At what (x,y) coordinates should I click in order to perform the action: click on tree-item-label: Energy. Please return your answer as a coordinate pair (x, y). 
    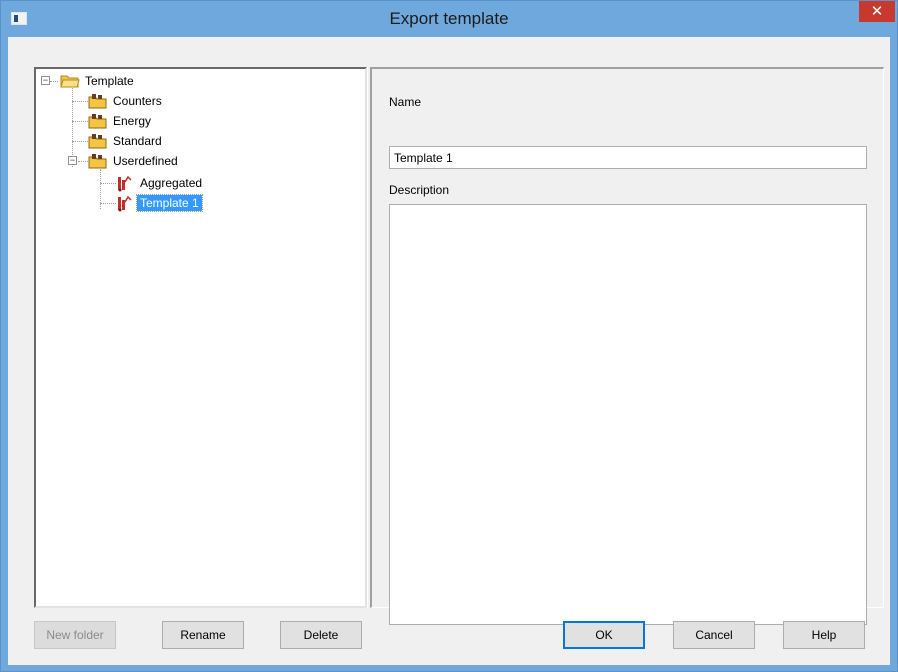
    Looking at the image, I should click on (132, 121).